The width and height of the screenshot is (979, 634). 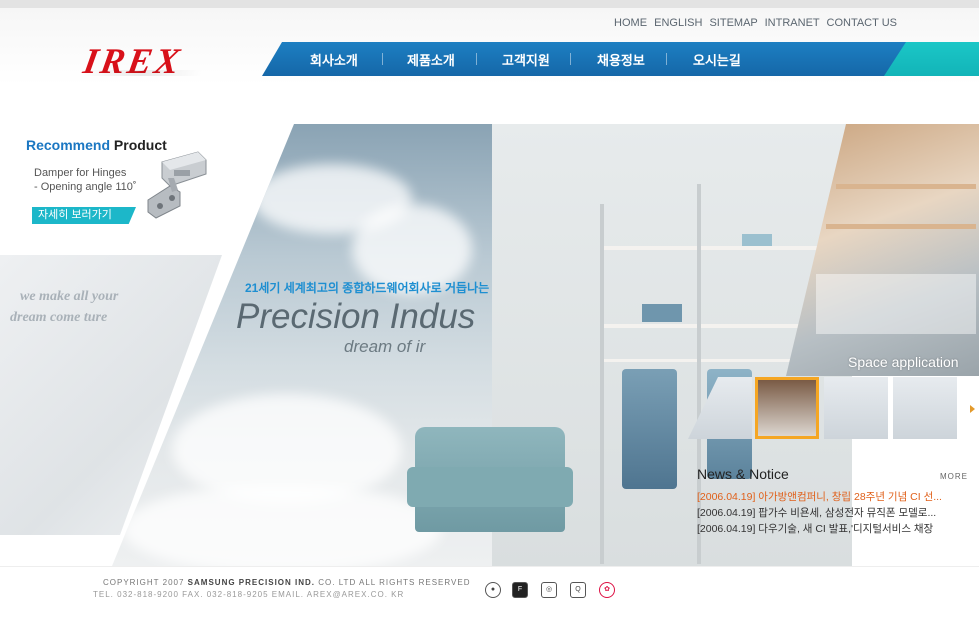 What do you see at coordinates (394, 582) in the screenshot?
I see `copyright-suffix: CO. LTD ALL RIGHTS RESERVED` at bounding box center [394, 582].